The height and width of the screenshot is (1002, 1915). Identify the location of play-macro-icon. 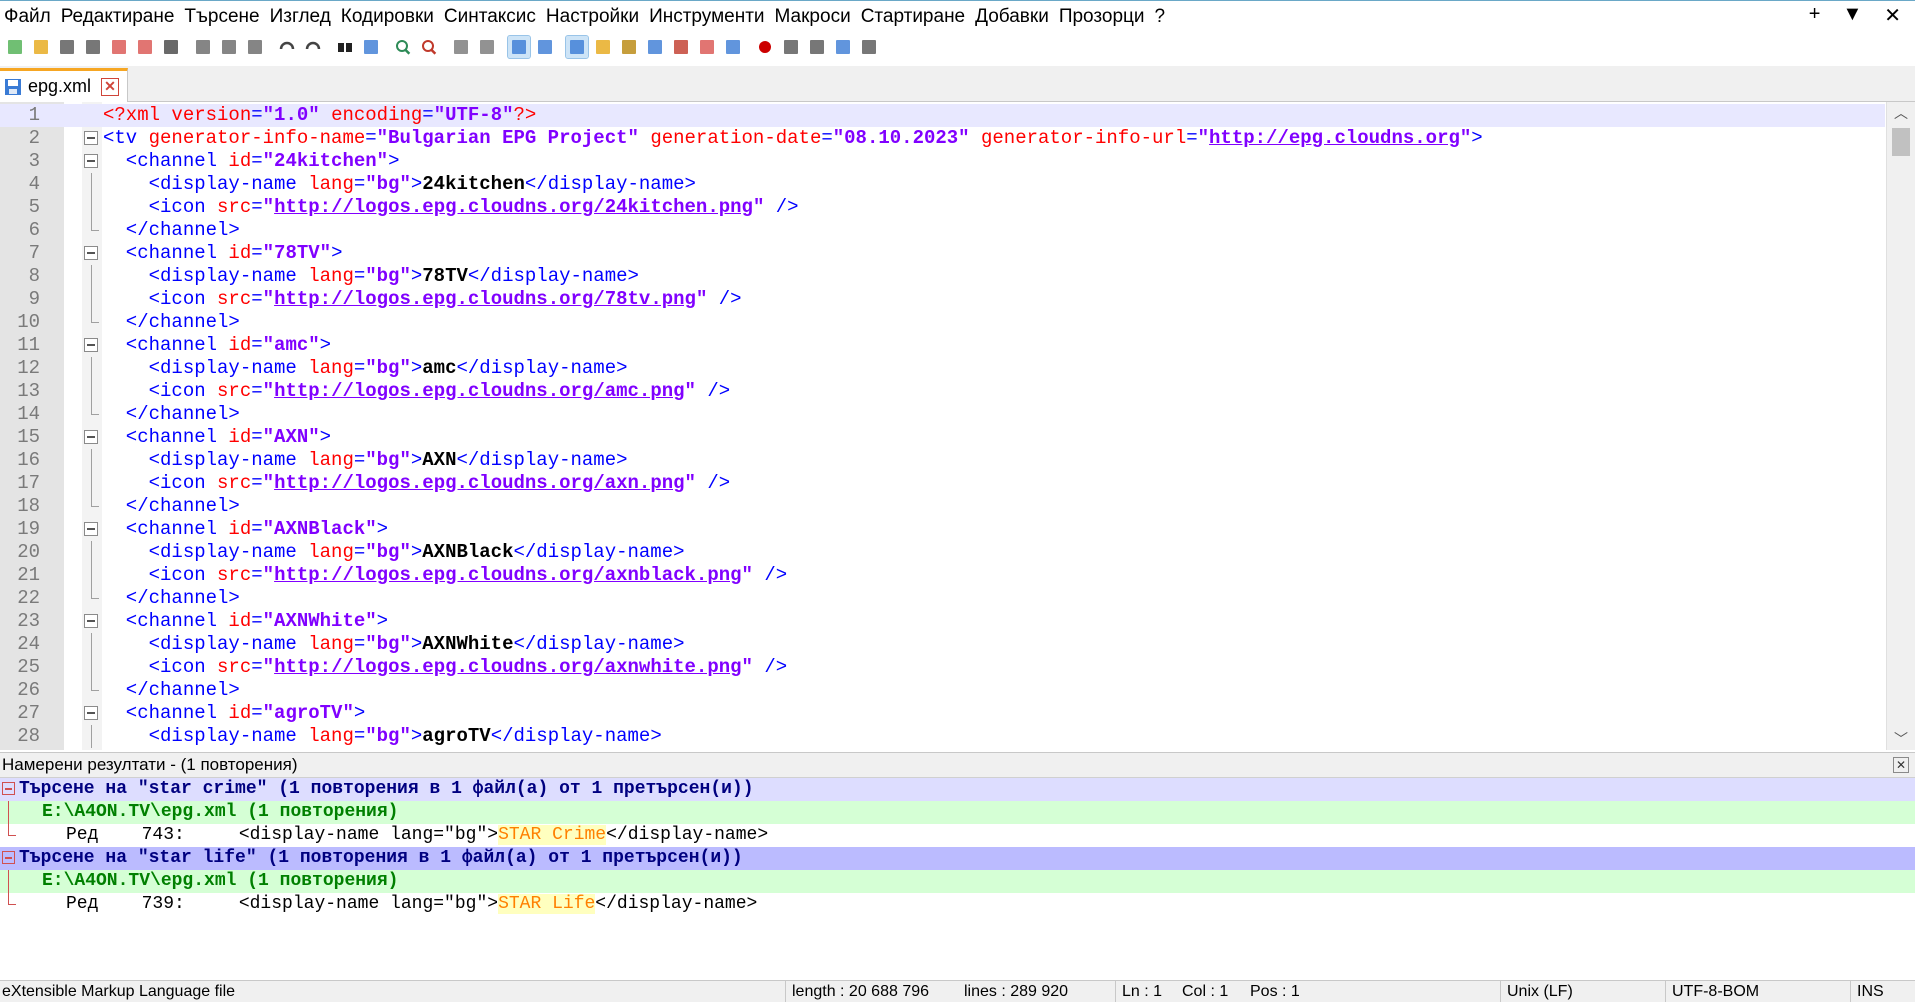
(817, 47).